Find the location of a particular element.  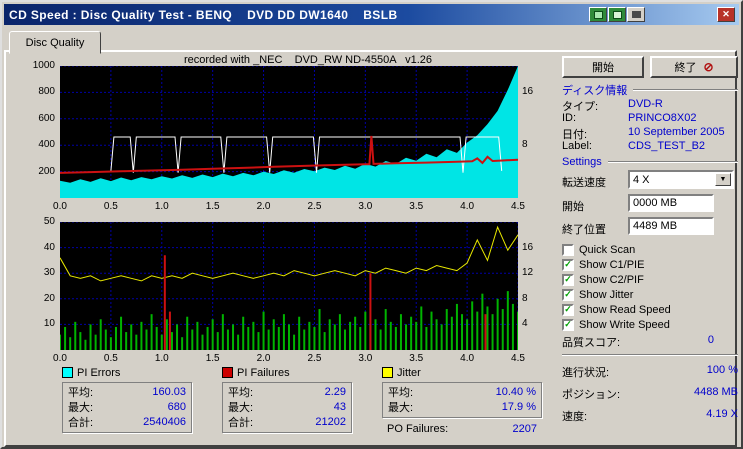

disc-info-header: ディスク情報 is located at coordinates (650, 90).